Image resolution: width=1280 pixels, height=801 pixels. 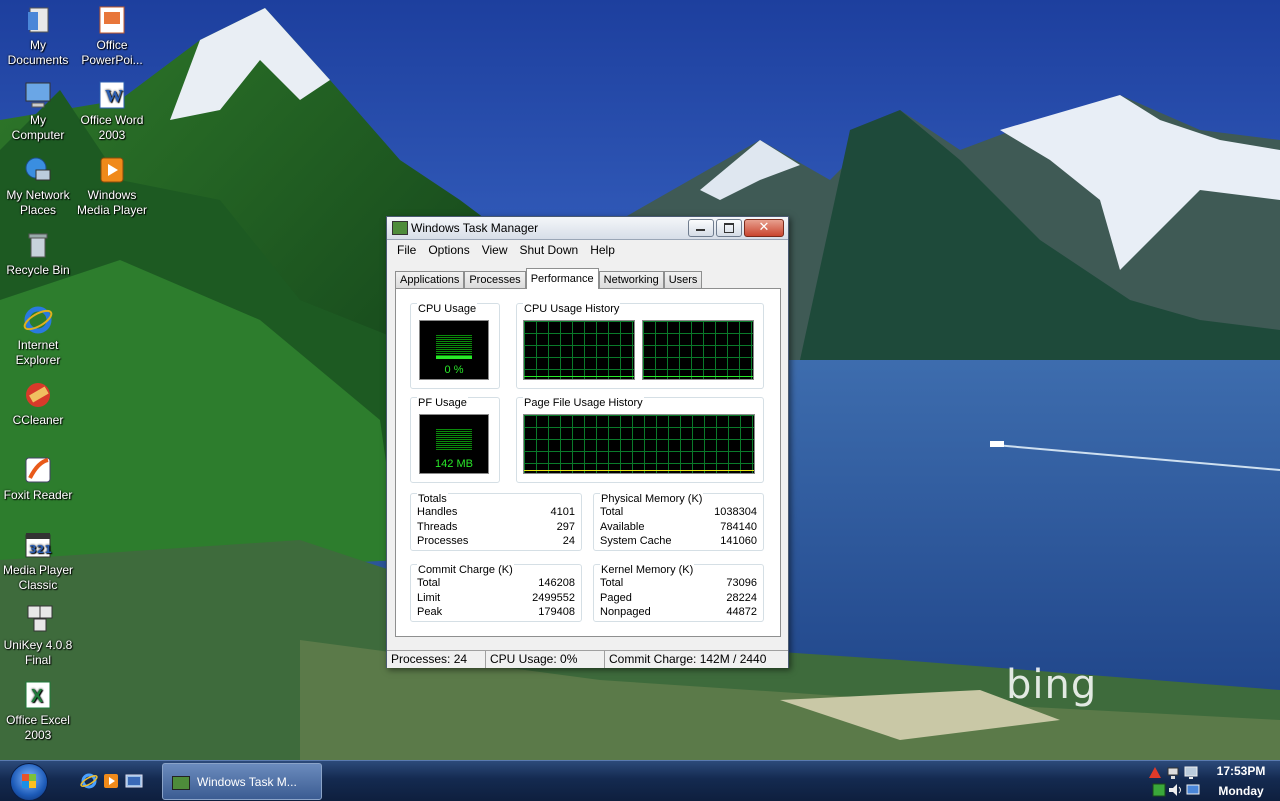 What do you see at coordinates (112, 202) in the screenshot?
I see `desktop-icon-label: Windows Media Player` at bounding box center [112, 202].